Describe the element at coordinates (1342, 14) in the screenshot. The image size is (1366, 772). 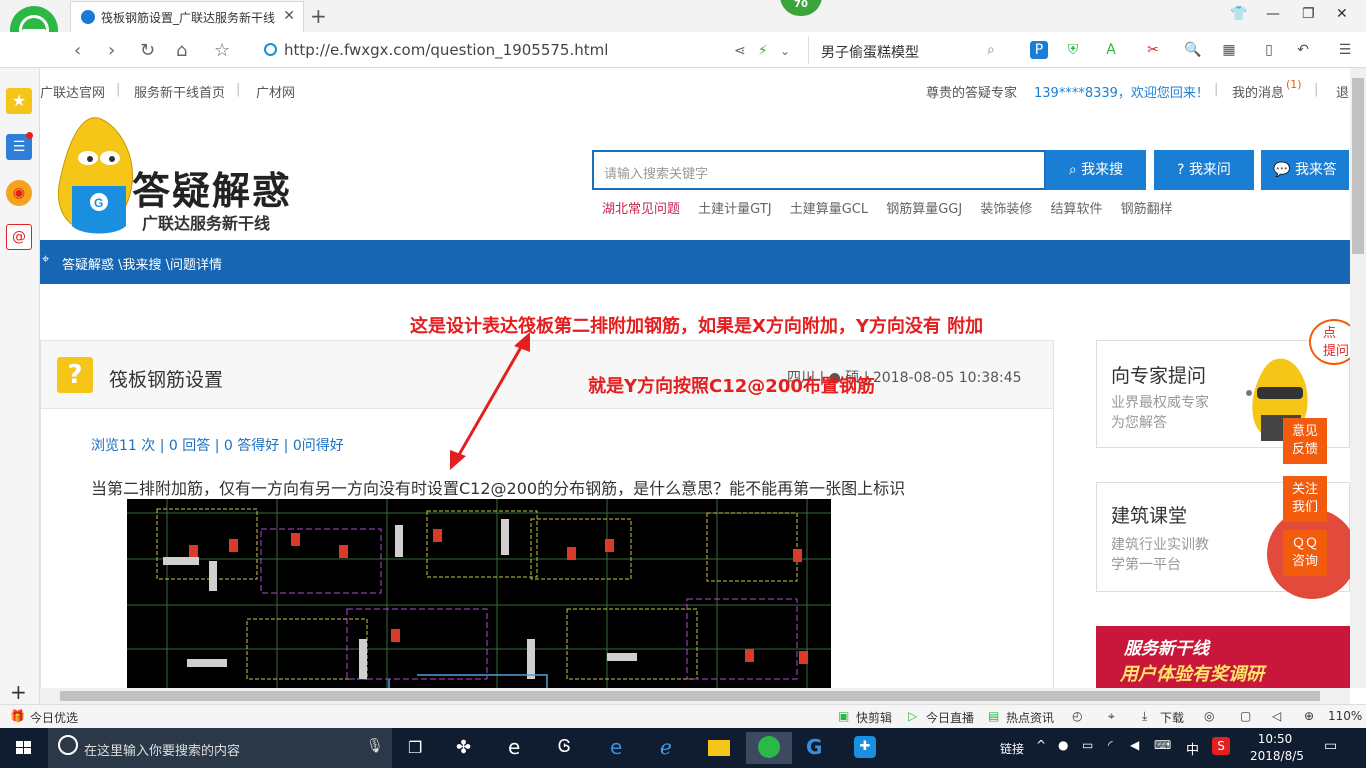
I see `close-window-icon: ✕` at that location.